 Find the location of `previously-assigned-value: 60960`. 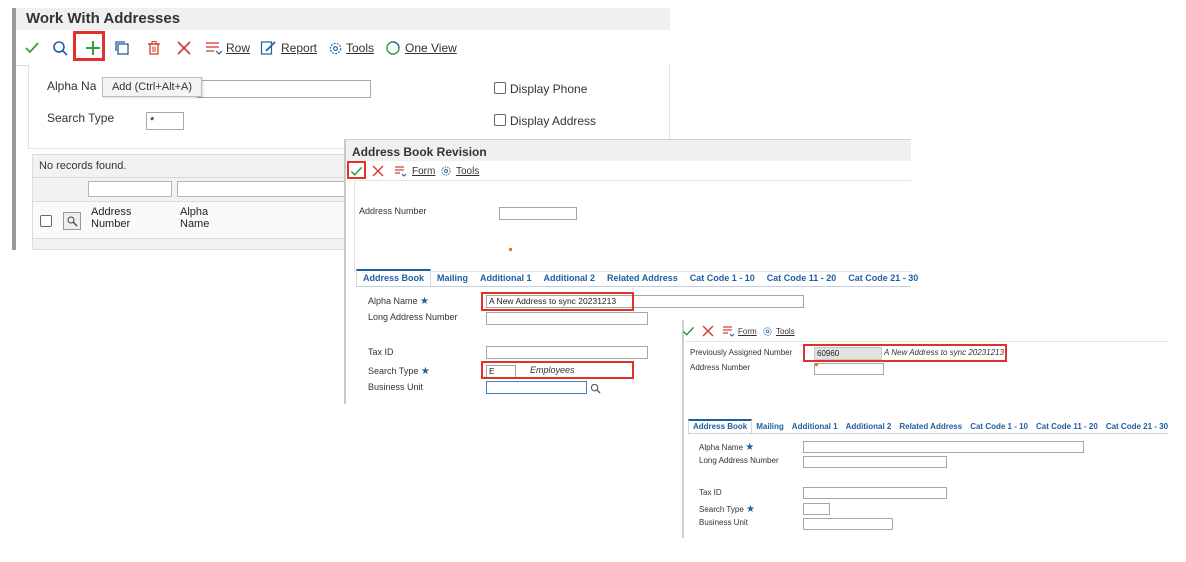

previously-assigned-value: 60960 is located at coordinates (848, 353).